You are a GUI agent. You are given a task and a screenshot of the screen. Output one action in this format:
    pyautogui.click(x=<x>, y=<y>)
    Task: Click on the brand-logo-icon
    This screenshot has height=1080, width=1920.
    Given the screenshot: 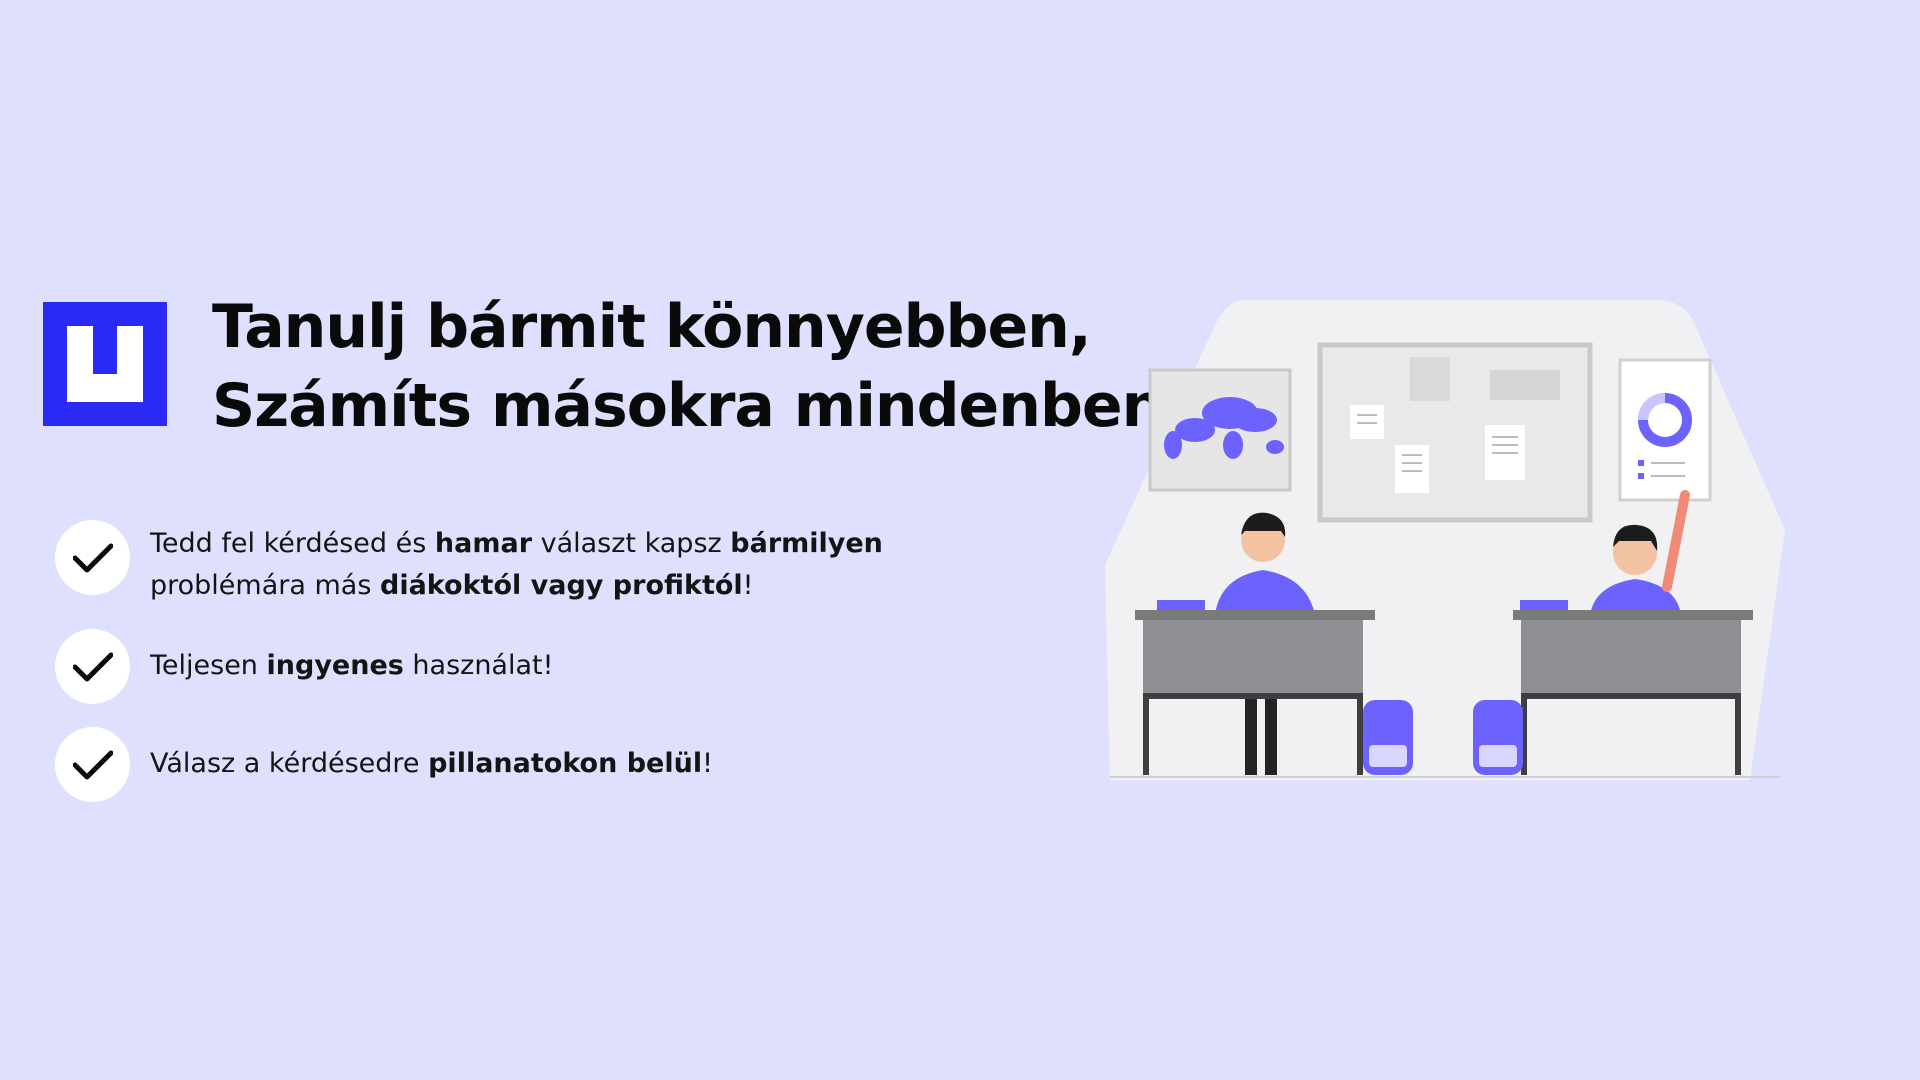 What is the action you would take?
    pyautogui.click(x=105, y=364)
    